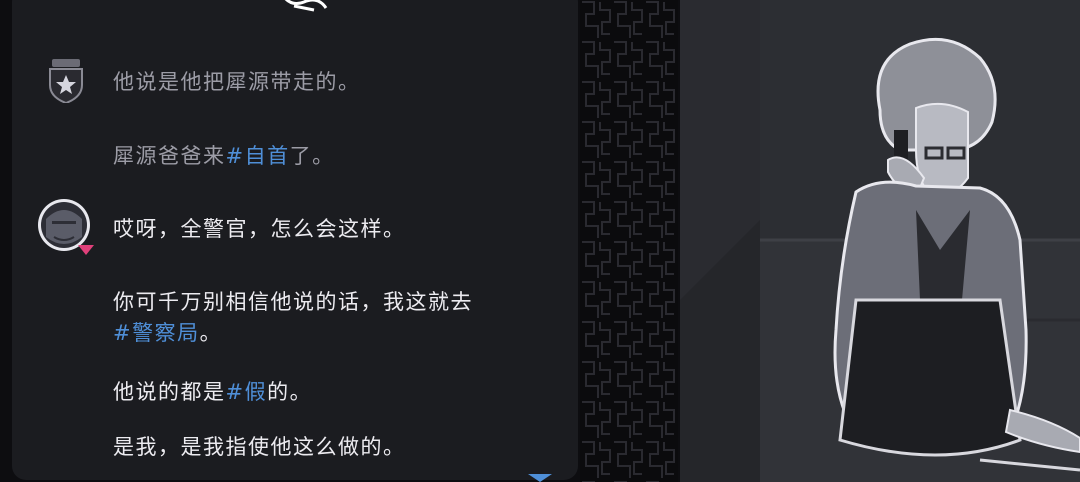 Image resolution: width=1080 pixels, height=482 pixels. Describe the element at coordinates (237, 82) in the screenshot. I see `dialog-line: 他说是他把犀源带走的。` at that location.